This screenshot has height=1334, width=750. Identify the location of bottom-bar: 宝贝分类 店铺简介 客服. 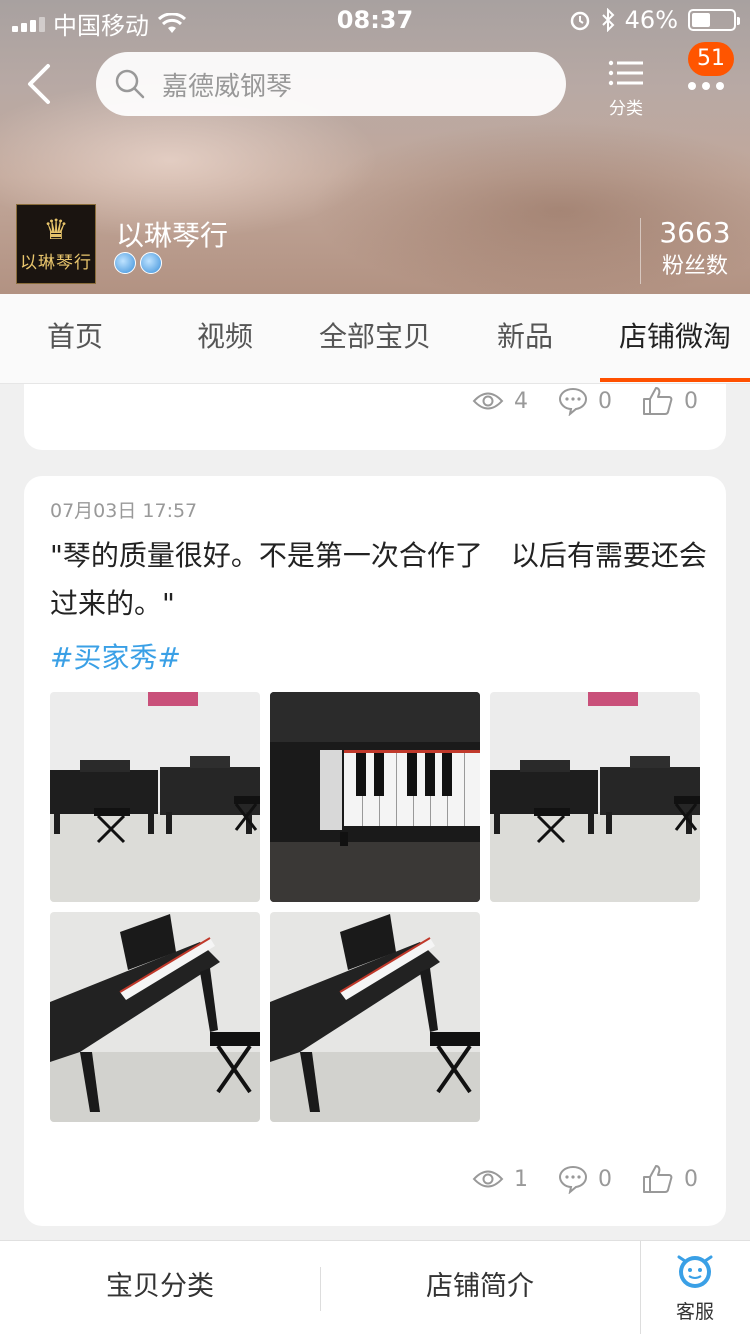
(375, 1287).